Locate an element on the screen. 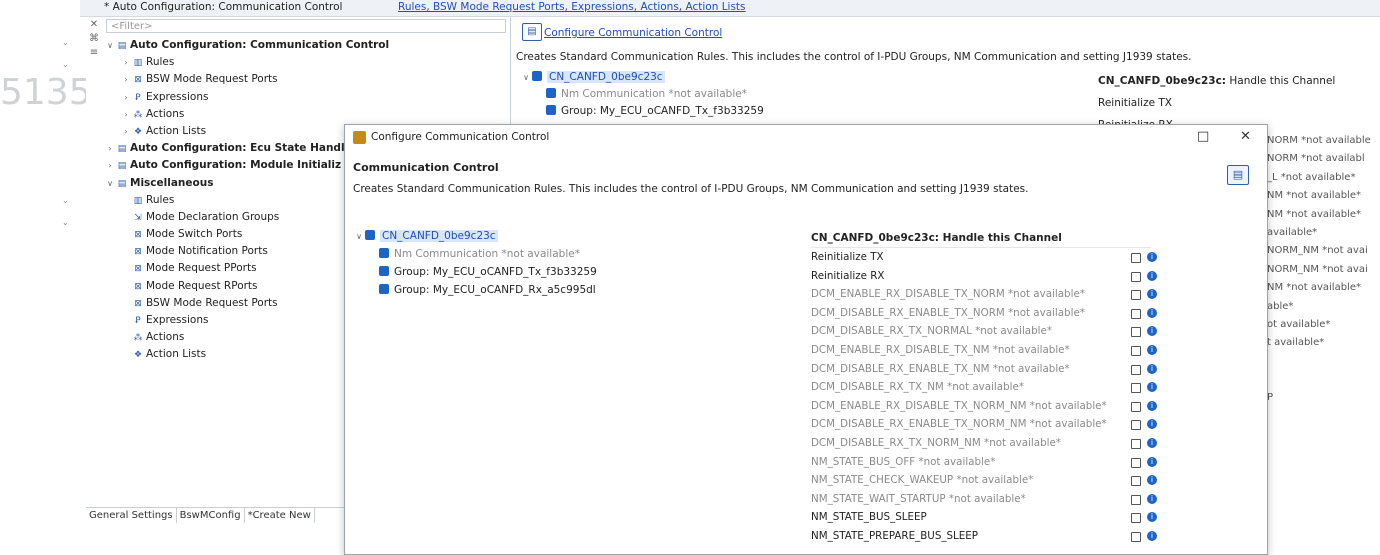 The width and height of the screenshot is (1380, 555). tree-item-label: BSW Mode Request Ports is located at coordinates (212, 79).